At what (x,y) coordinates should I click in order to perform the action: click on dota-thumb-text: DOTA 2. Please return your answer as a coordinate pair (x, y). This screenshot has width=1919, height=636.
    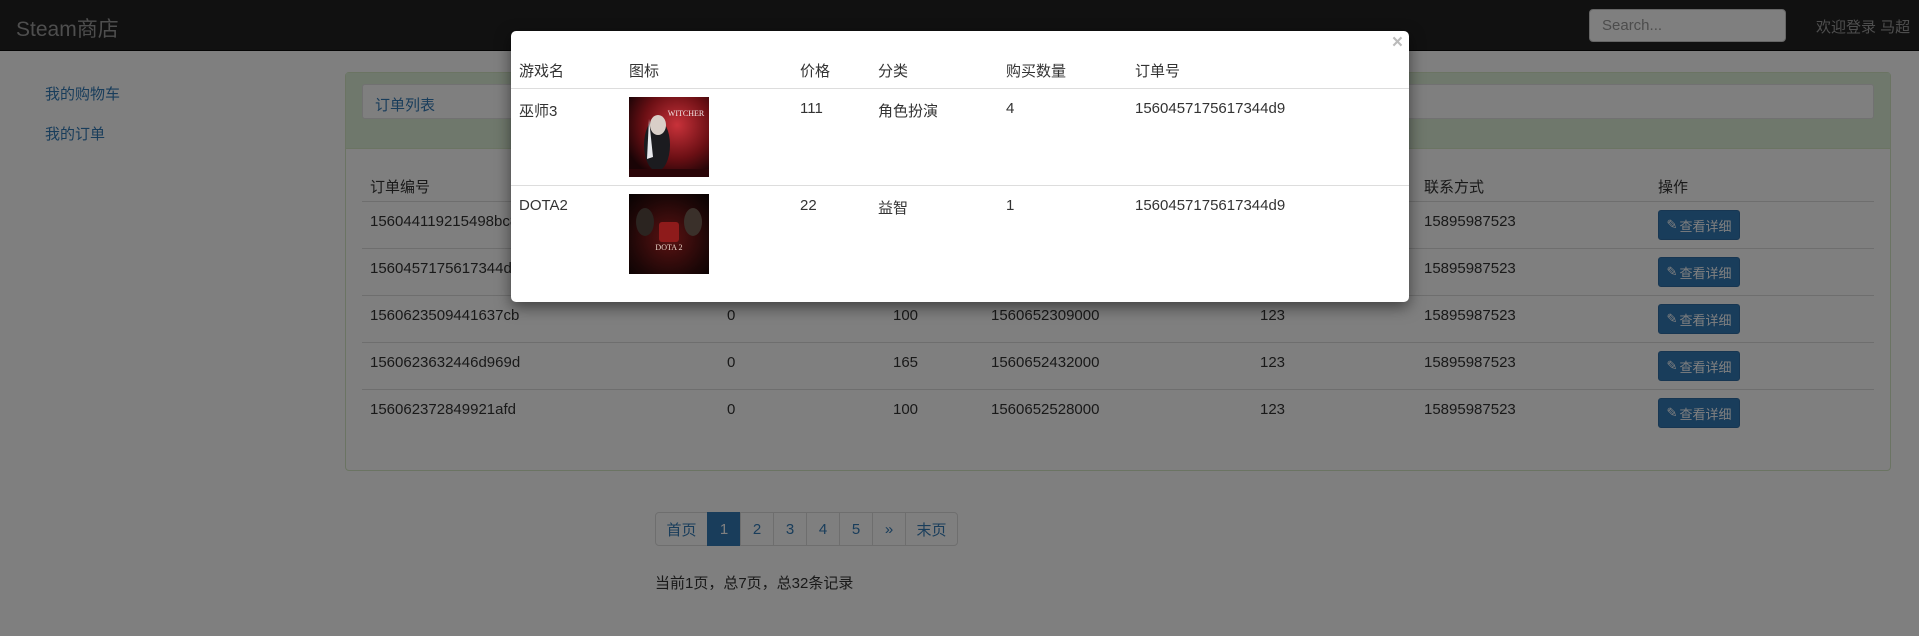
    Looking at the image, I should click on (668, 247).